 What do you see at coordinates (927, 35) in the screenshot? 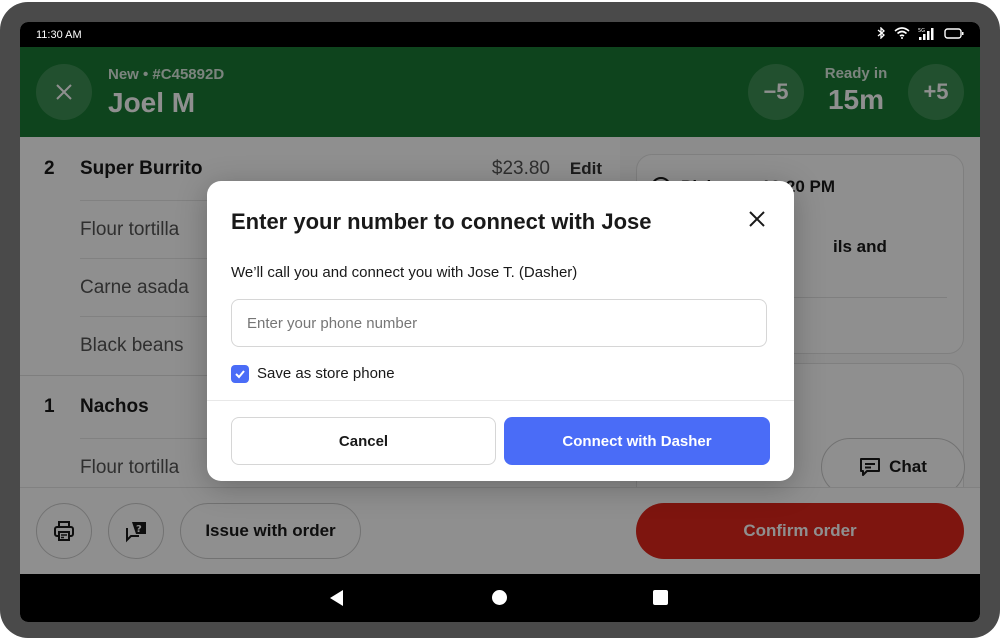
I see `signal-5g-icon: 5G` at bounding box center [927, 35].